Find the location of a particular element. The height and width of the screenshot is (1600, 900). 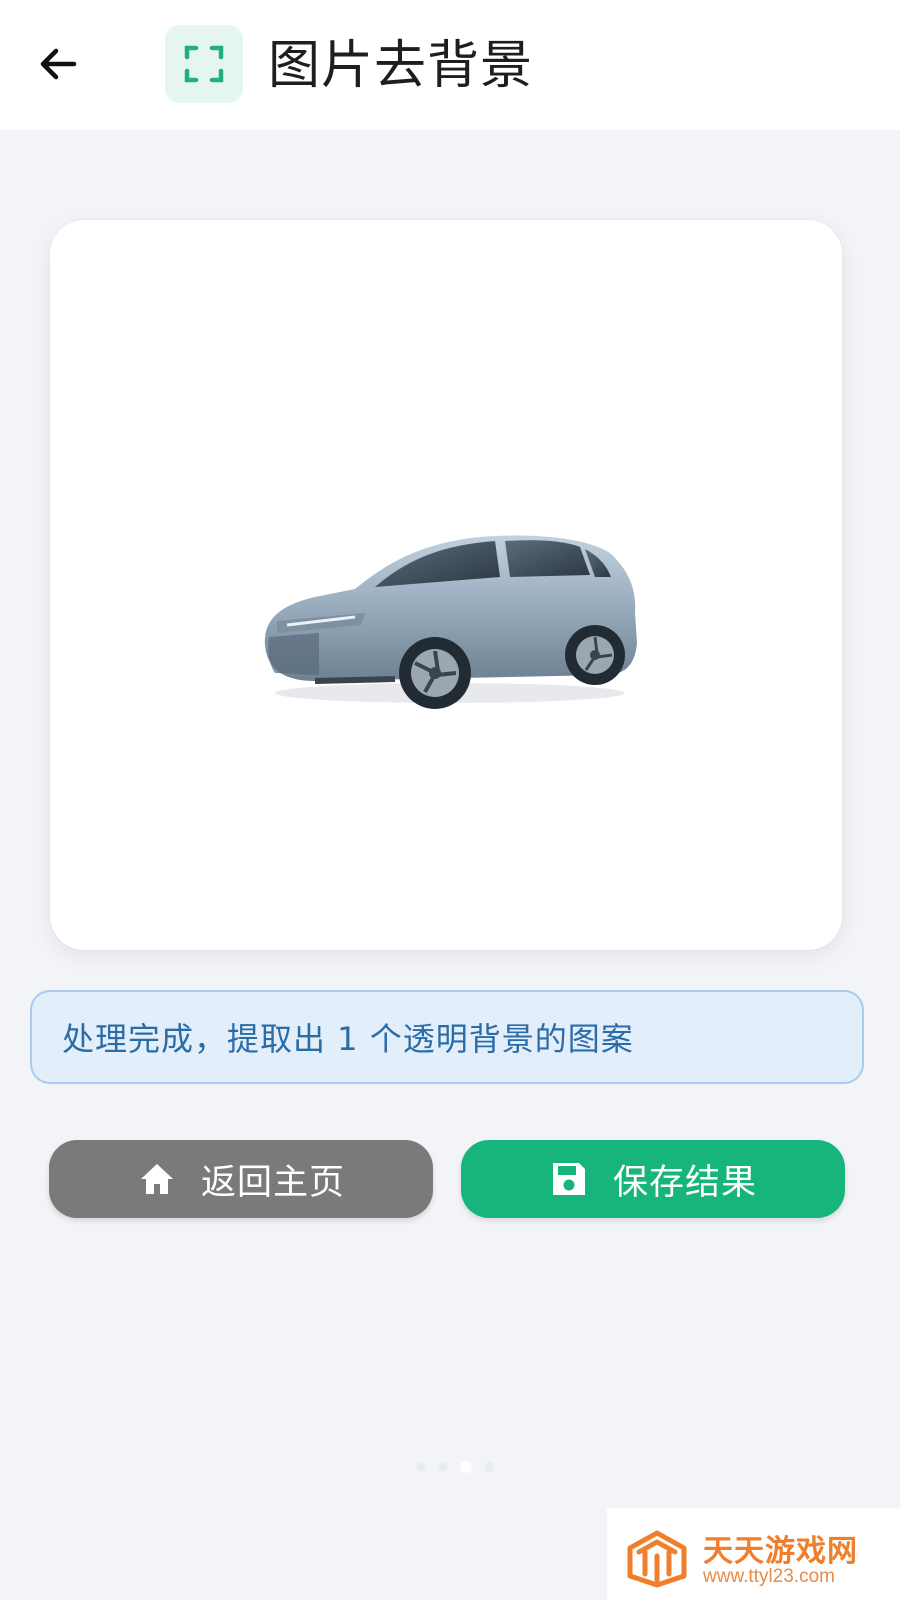

scan-frame-icon is located at coordinates (204, 64).